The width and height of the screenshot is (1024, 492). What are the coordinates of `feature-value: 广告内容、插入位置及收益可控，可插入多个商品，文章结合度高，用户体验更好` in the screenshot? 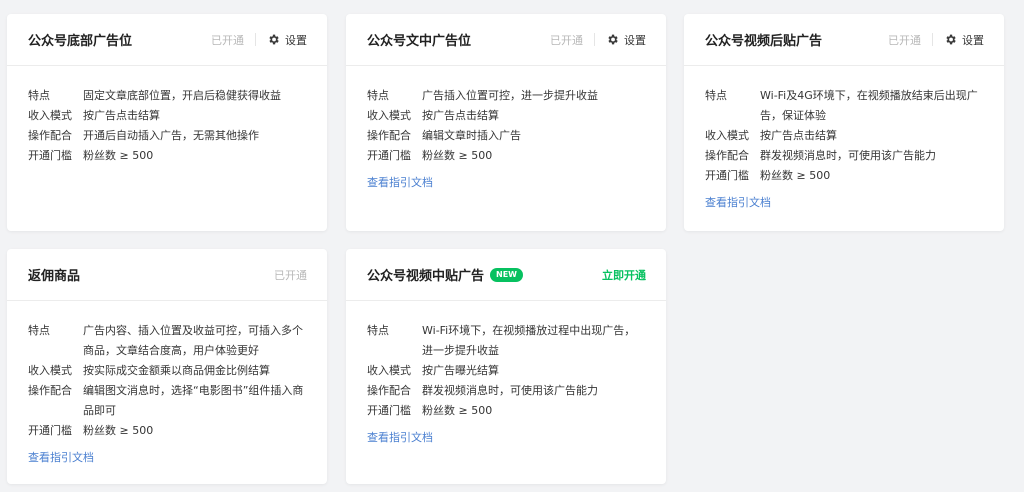 It's located at (193, 340).